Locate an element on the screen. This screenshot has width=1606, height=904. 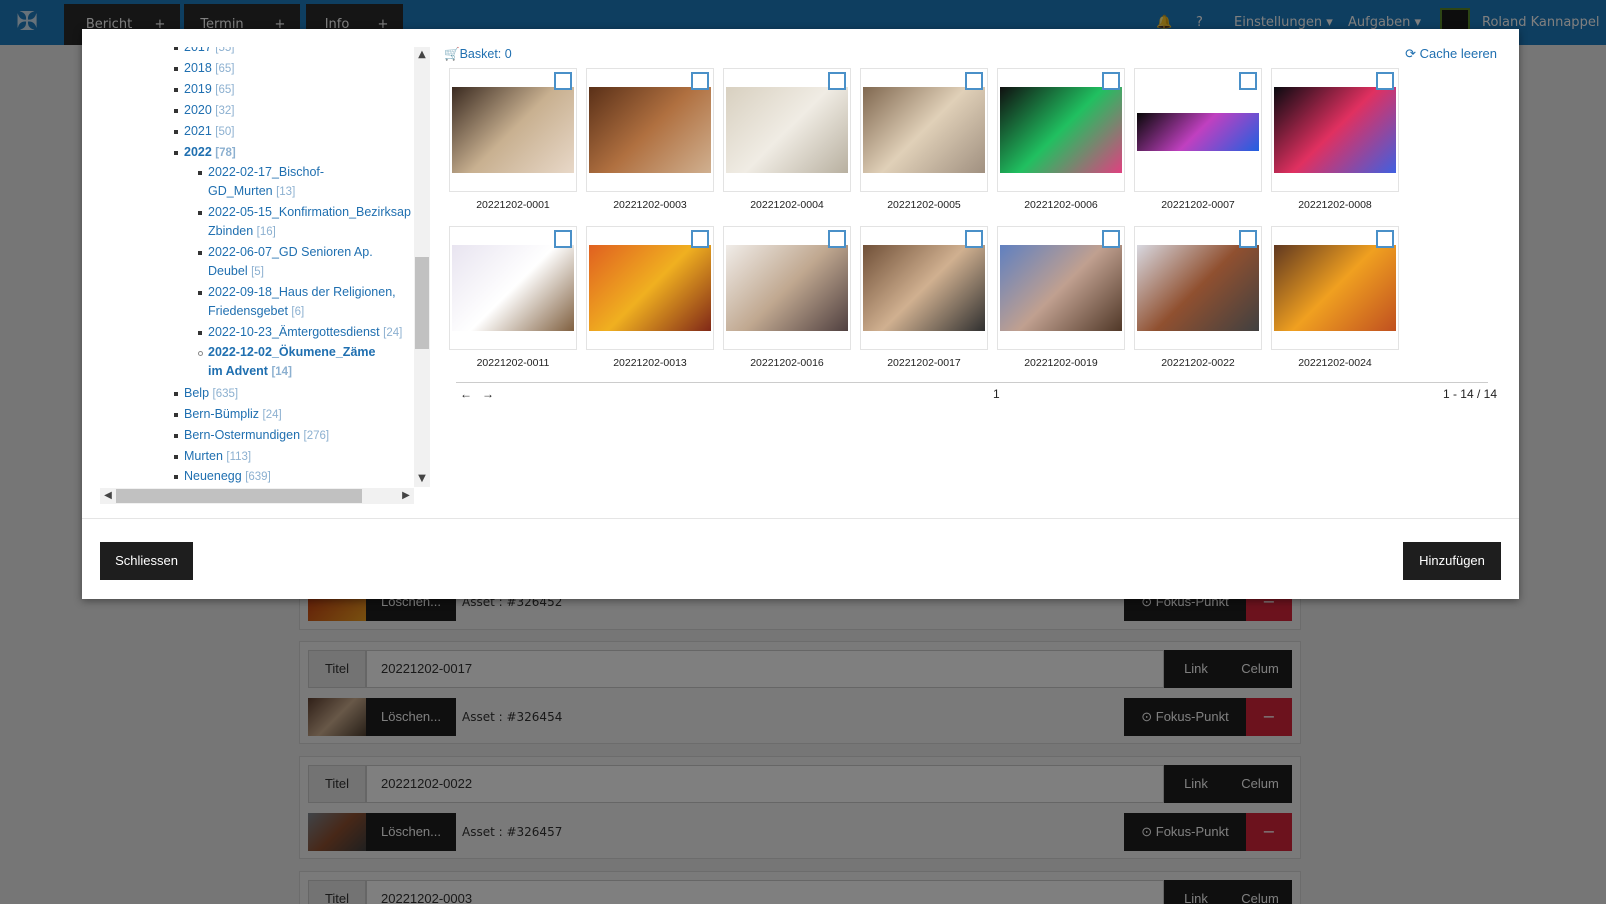
image-card: 20221202-0019 is located at coordinates (1061, 297).